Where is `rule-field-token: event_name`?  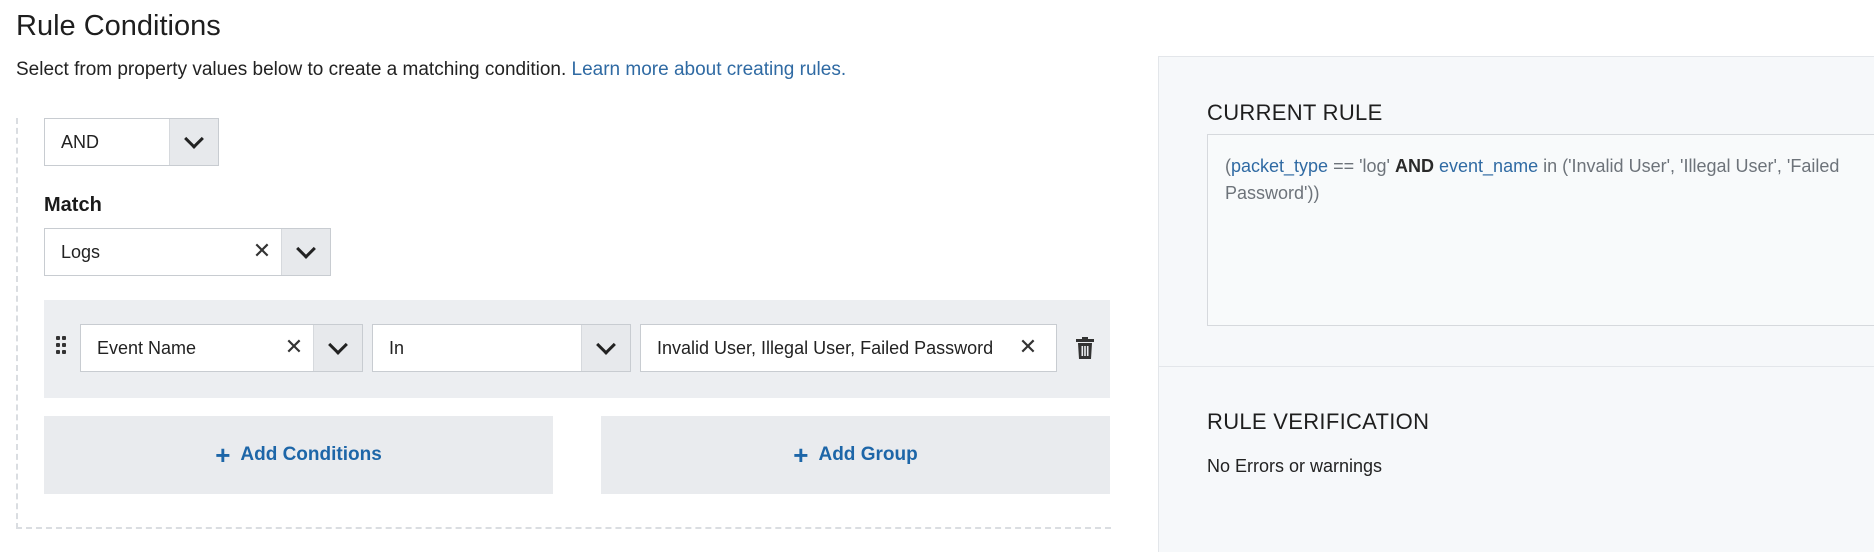 rule-field-token: event_name is located at coordinates (1489, 166).